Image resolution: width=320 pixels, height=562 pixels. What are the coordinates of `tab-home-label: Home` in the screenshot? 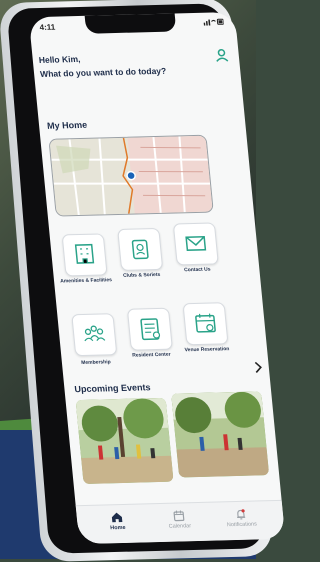 It's located at (118, 528).